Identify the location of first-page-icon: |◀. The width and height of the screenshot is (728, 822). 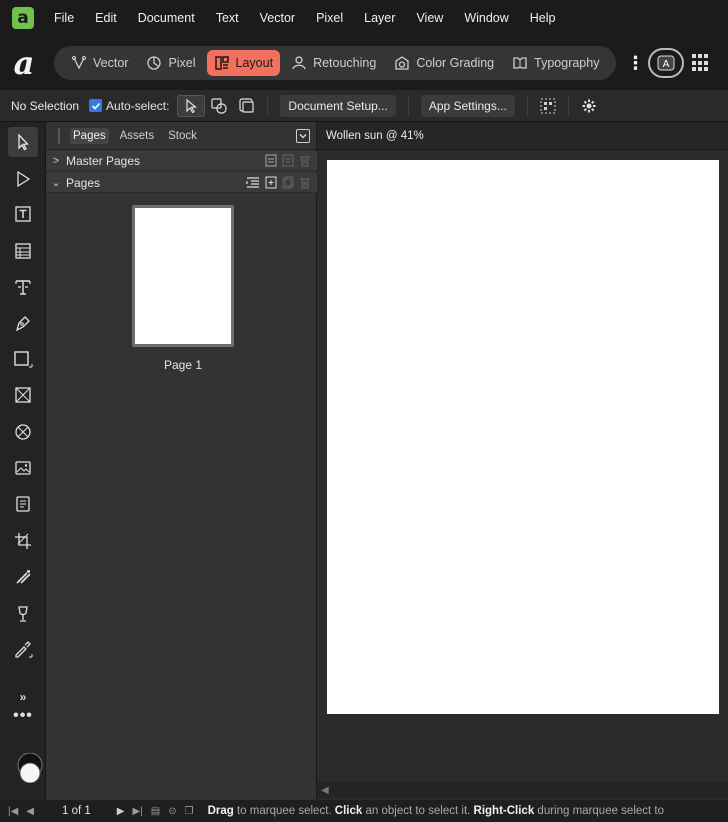
(13, 811).